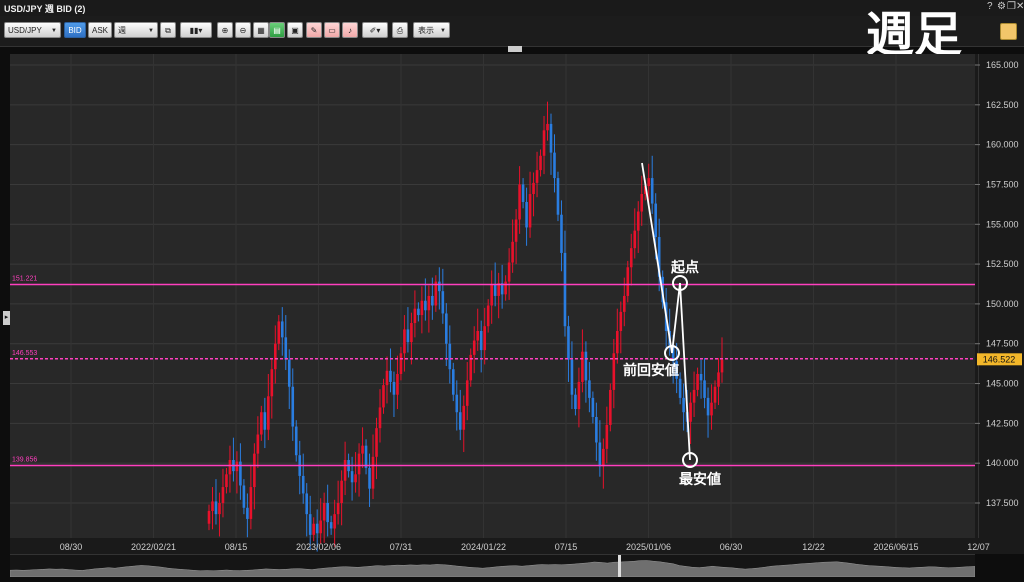 The height and width of the screenshot is (582, 1024). What do you see at coordinates (1002, 224) in the screenshot?
I see `y-tick-label: 155.000` at bounding box center [1002, 224].